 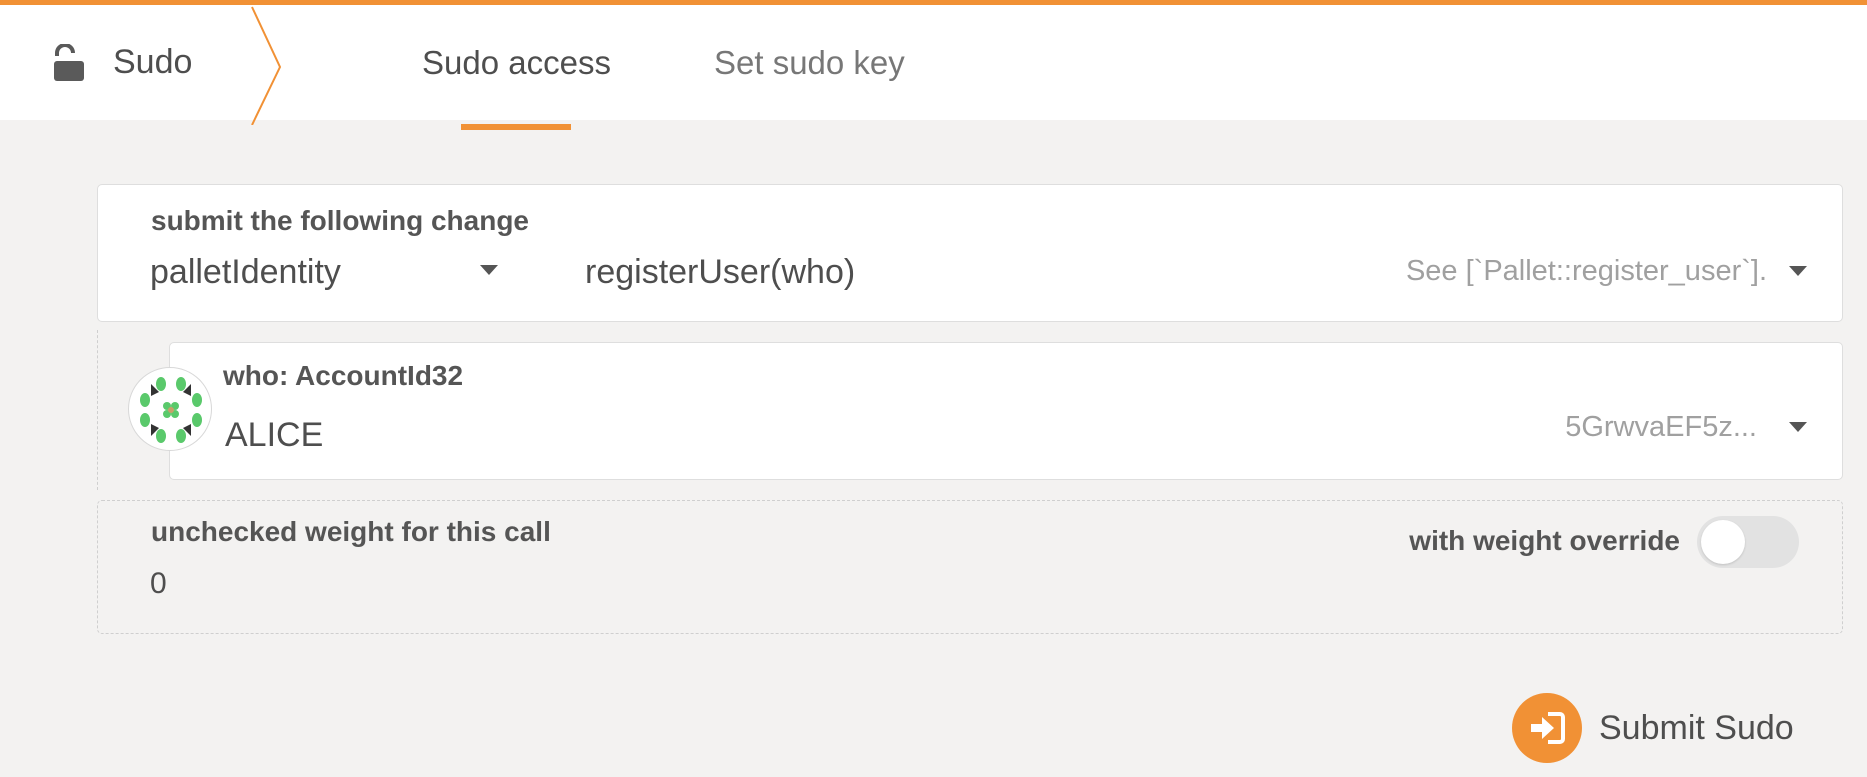 What do you see at coordinates (274, 435) in the screenshot?
I see `account-name: ALICE` at bounding box center [274, 435].